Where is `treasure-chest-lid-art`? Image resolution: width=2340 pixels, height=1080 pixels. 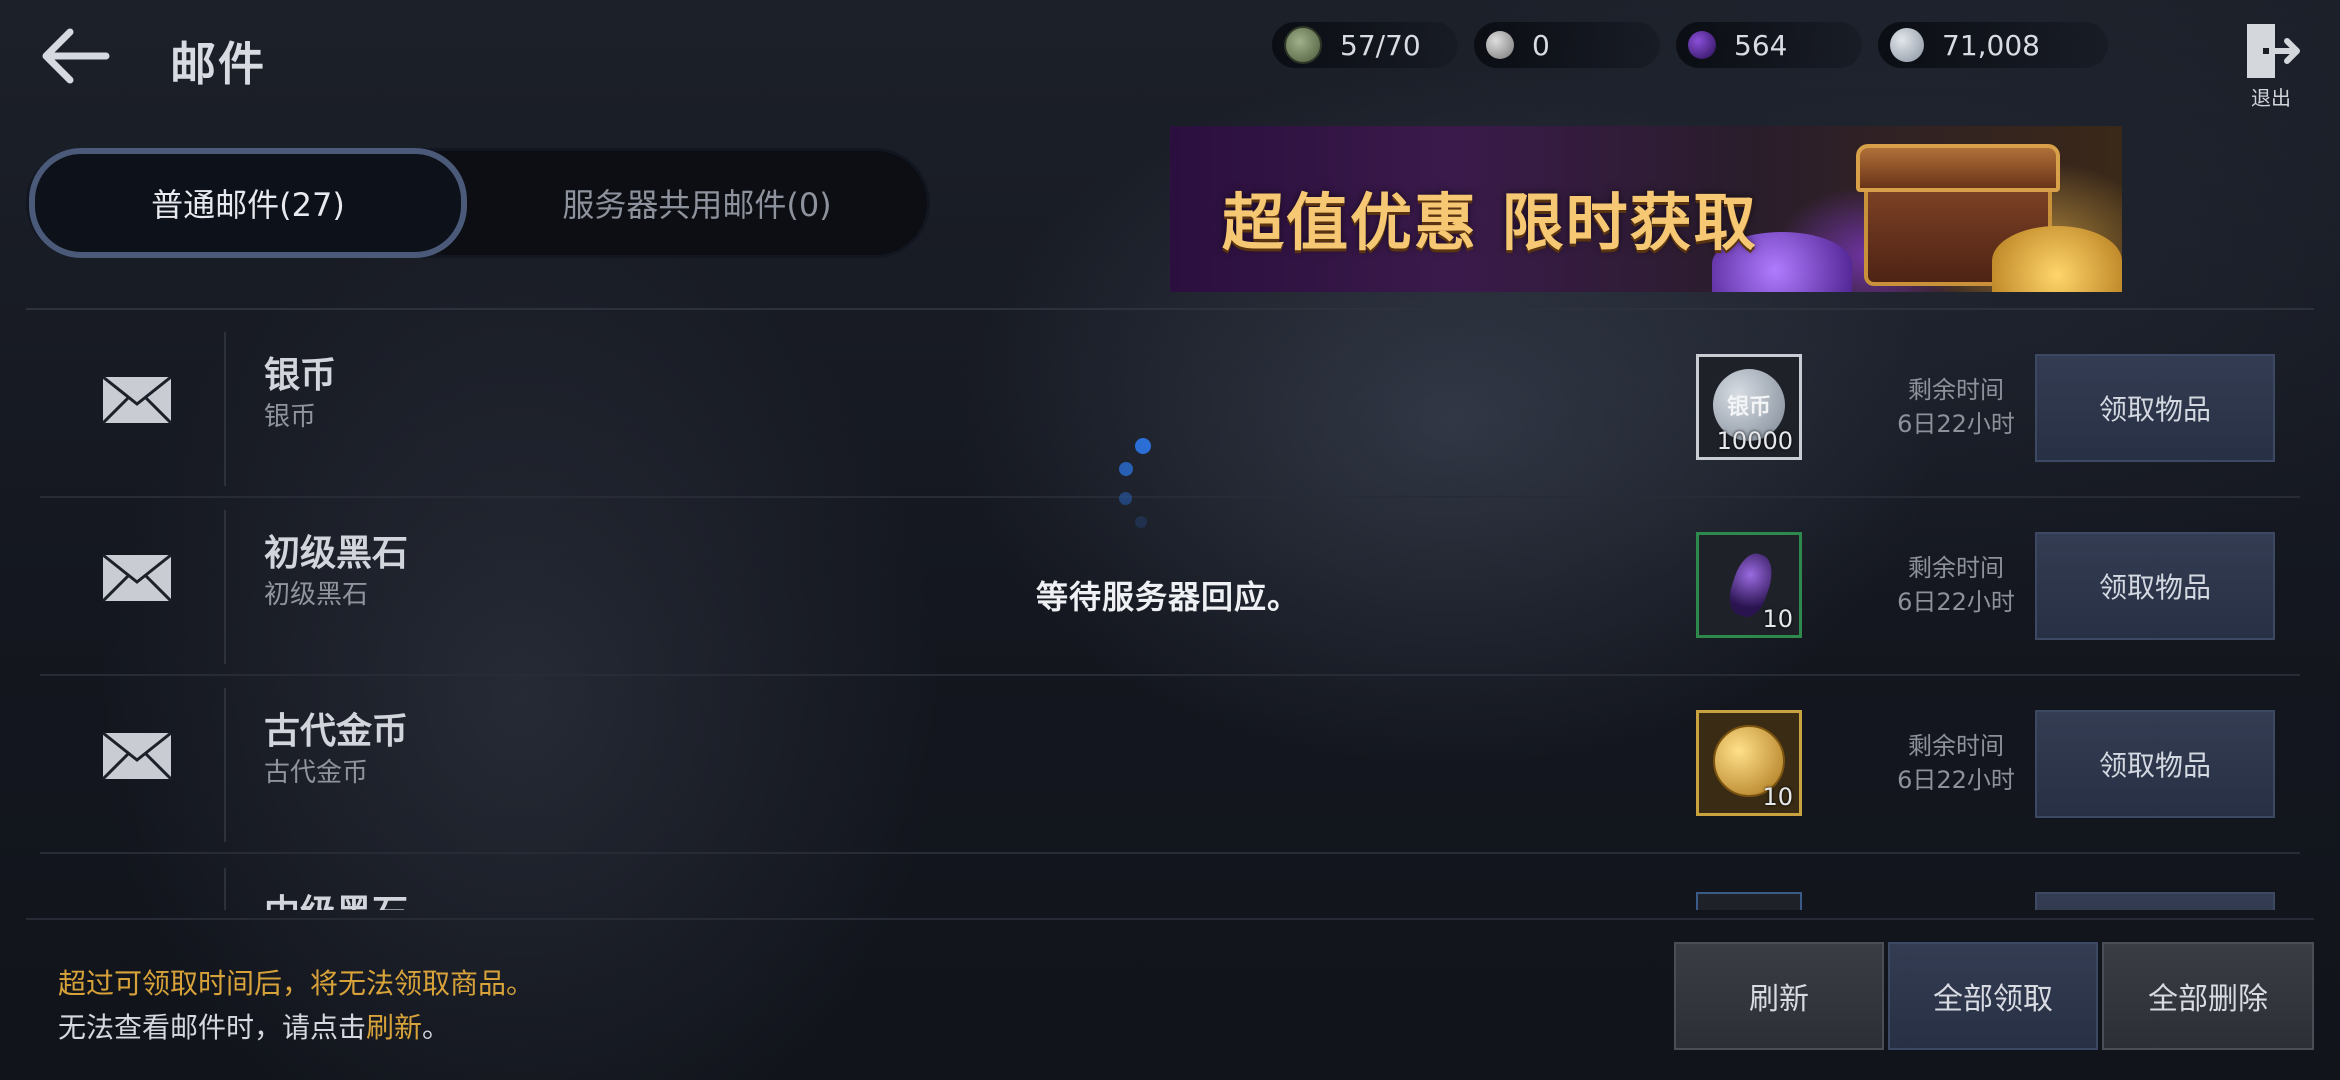
treasure-chest-lid-art is located at coordinates (1958, 168).